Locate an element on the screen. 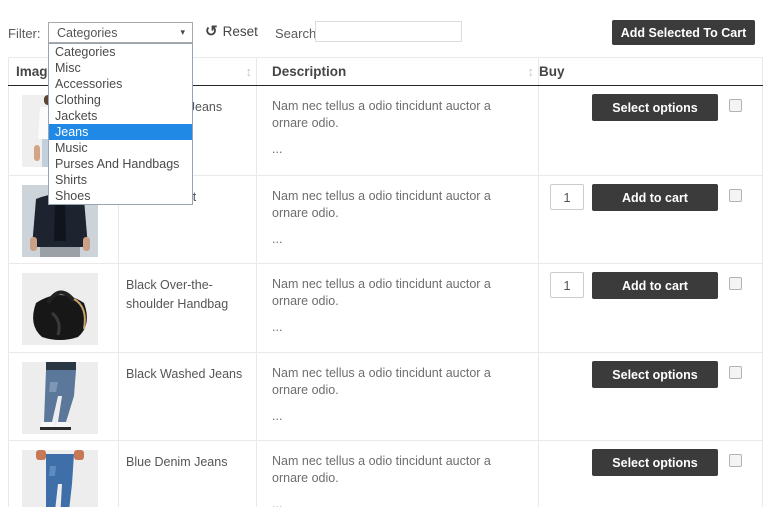 The image size is (770, 507). column-header-description: ↕ Description is located at coordinates (397, 71).